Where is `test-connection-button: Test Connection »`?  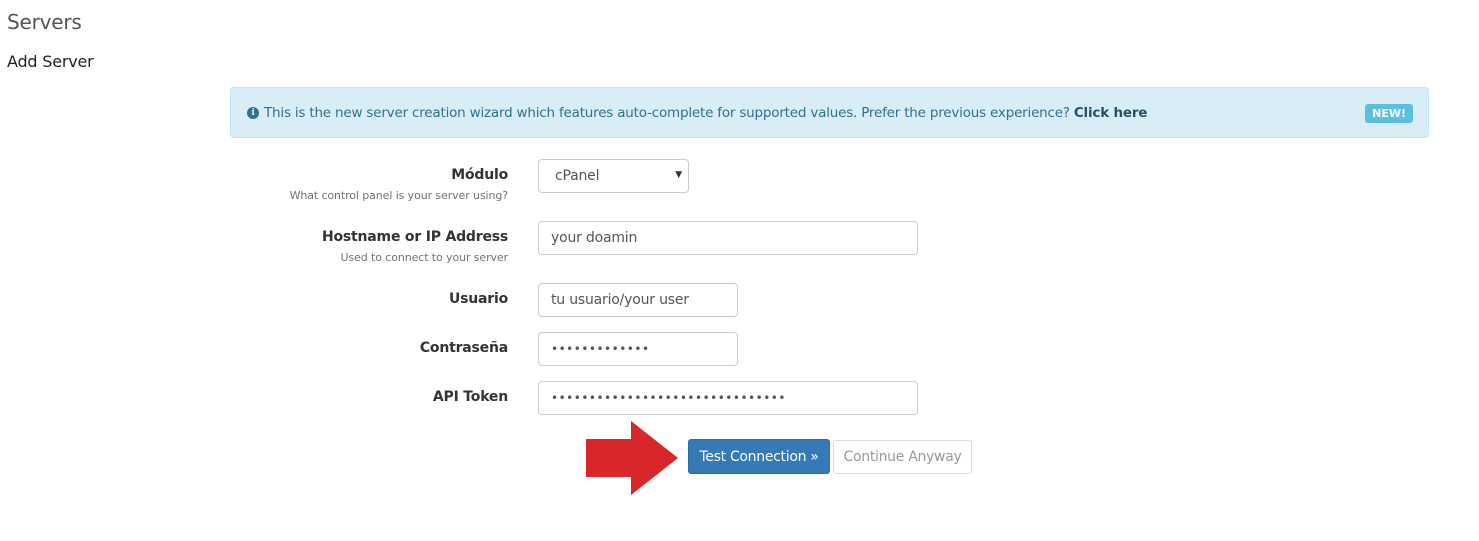 test-connection-button: Test Connection » is located at coordinates (759, 456).